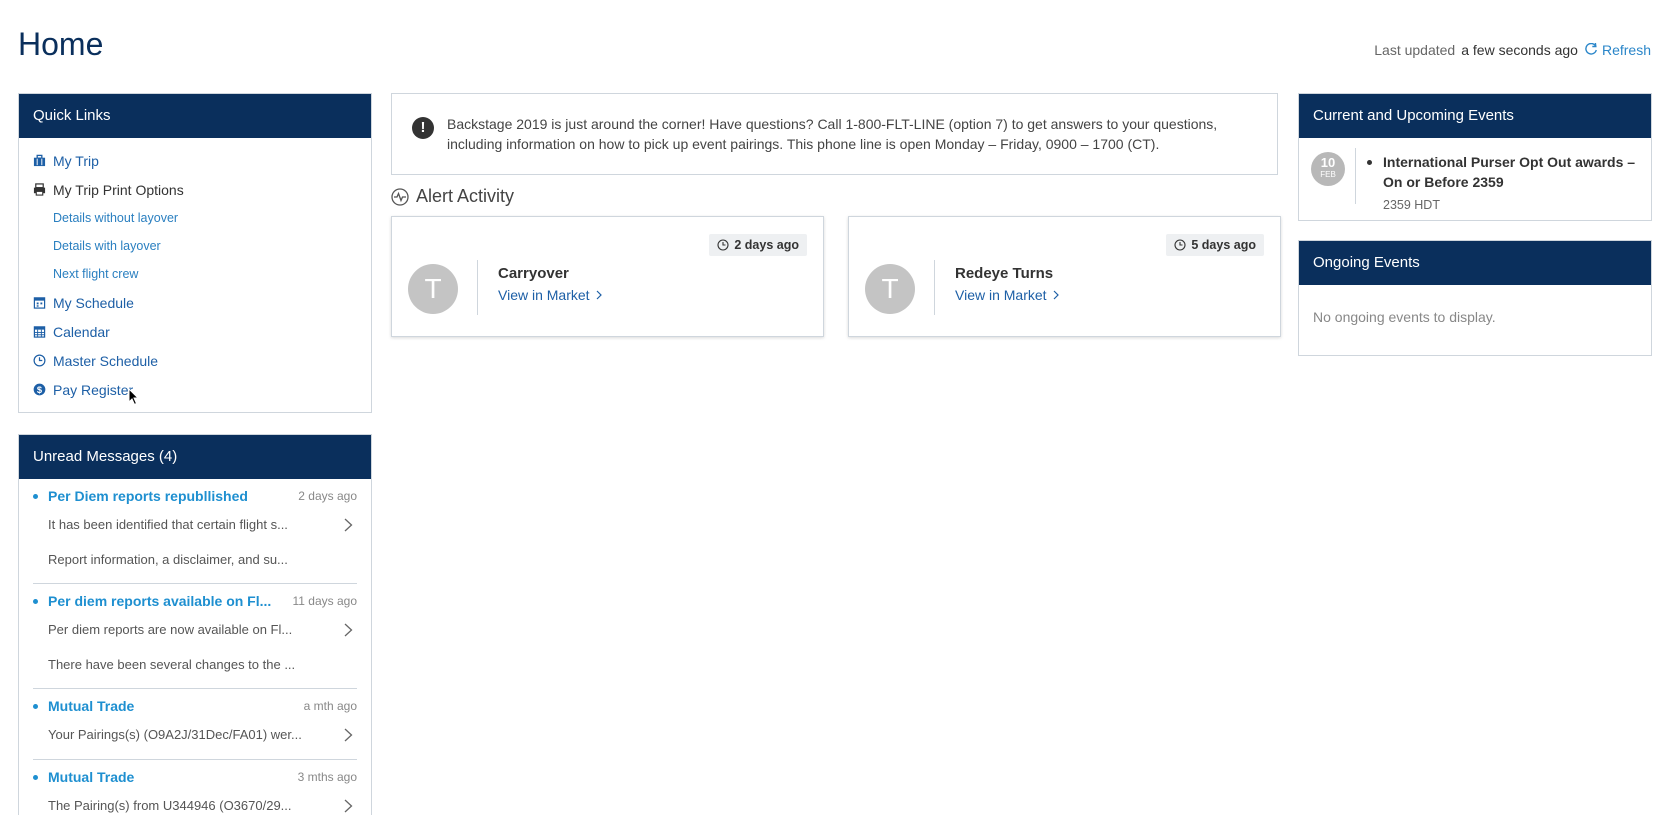  Describe the element at coordinates (195, 331) in the screenshot. I see `quick-link-calendar: Calendar` at that location.